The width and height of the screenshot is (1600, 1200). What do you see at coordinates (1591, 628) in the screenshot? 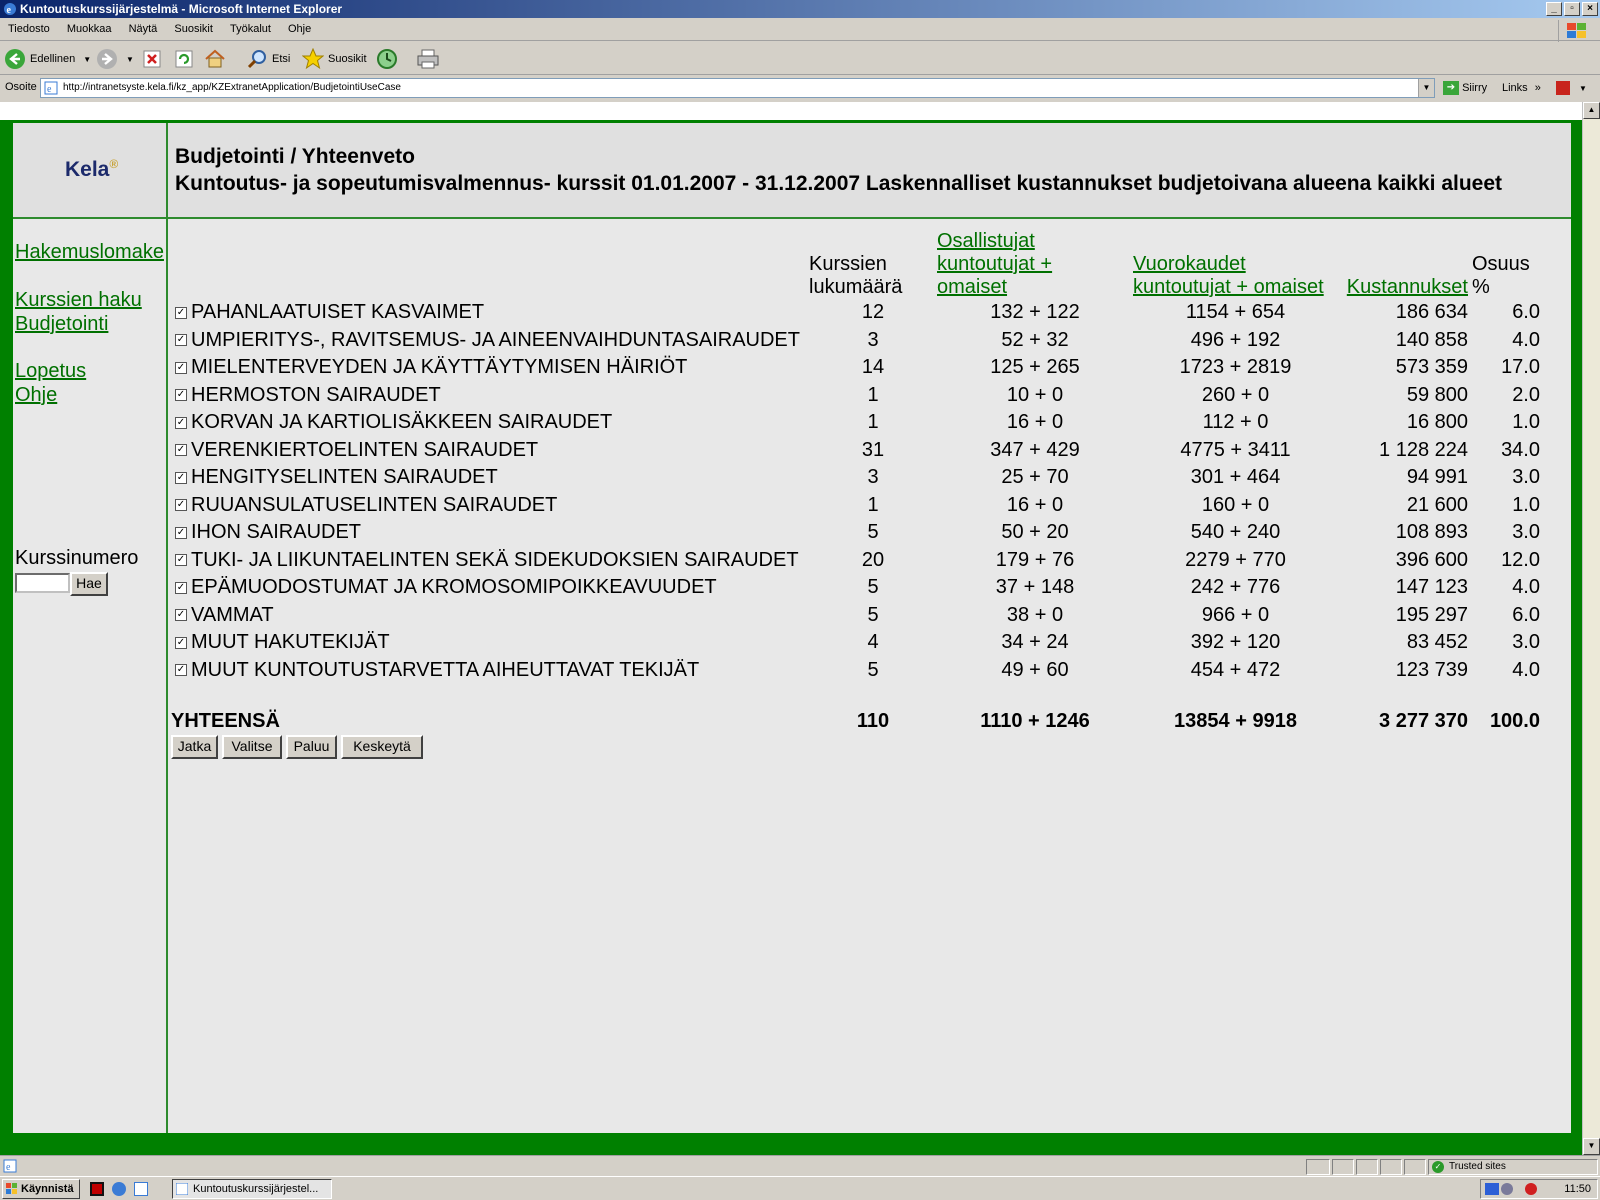
I see `vertical-scrollbar: ▲ ▼` at bounding box center [1591, 628].